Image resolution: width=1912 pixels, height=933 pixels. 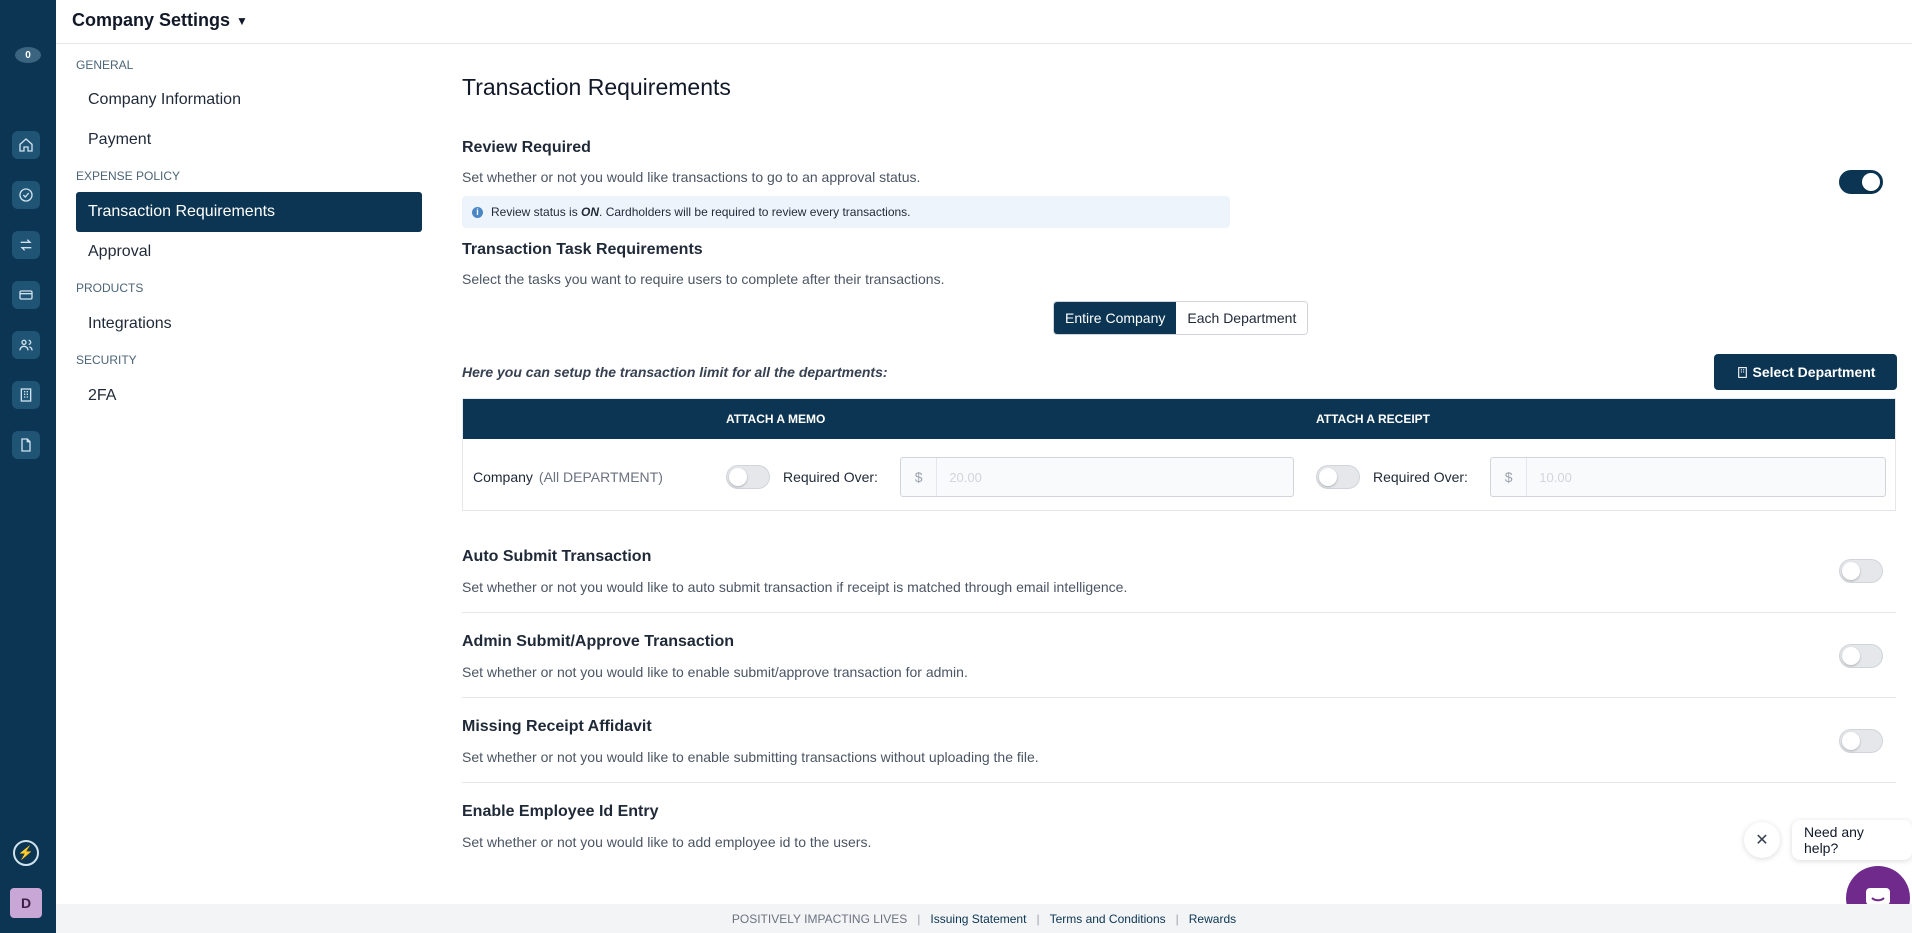 What do you see at coordinates (1115, 477) in the screenshot?
I see `memo-amount-input` at bounding box center [1115, 477].